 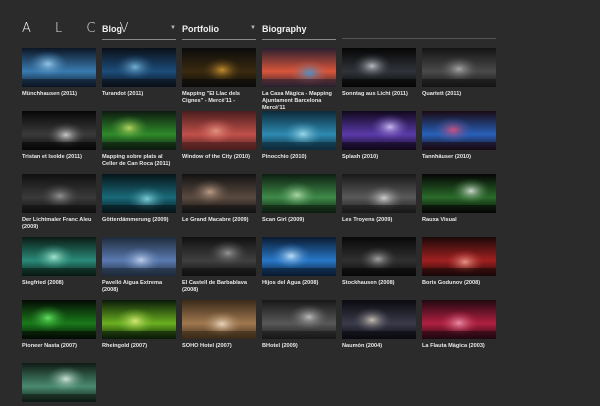 I want to click on portfolio-item: Pavelló Aigua Extrema (2008), so click(x=139, y=265).